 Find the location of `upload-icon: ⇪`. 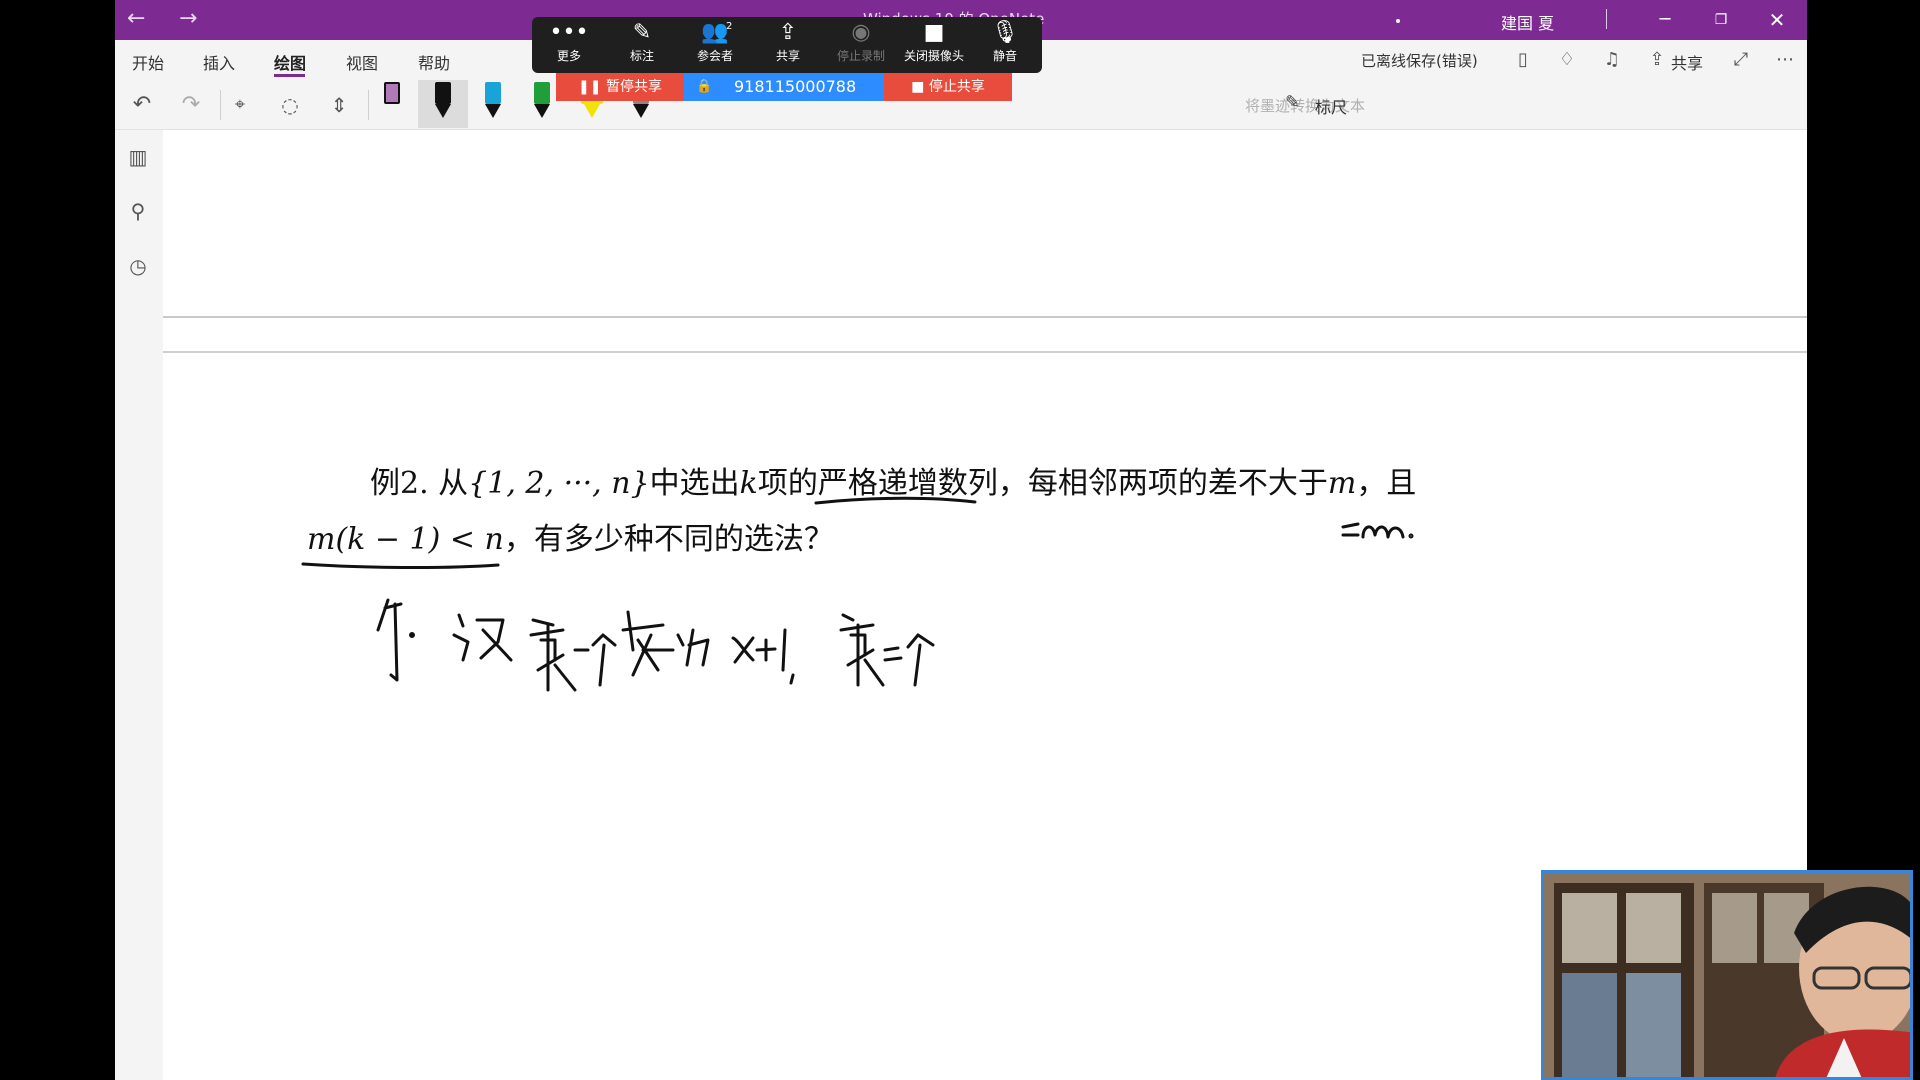

upload-icon: ⇪ is located at coordinates (788, 32).